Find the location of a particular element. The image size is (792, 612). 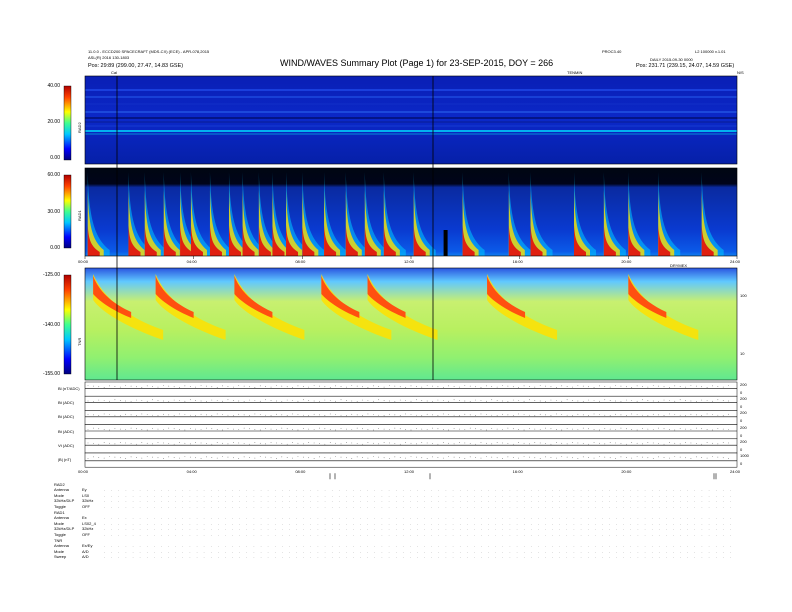

status-key: Toggle is located at coordinates (60, 506).